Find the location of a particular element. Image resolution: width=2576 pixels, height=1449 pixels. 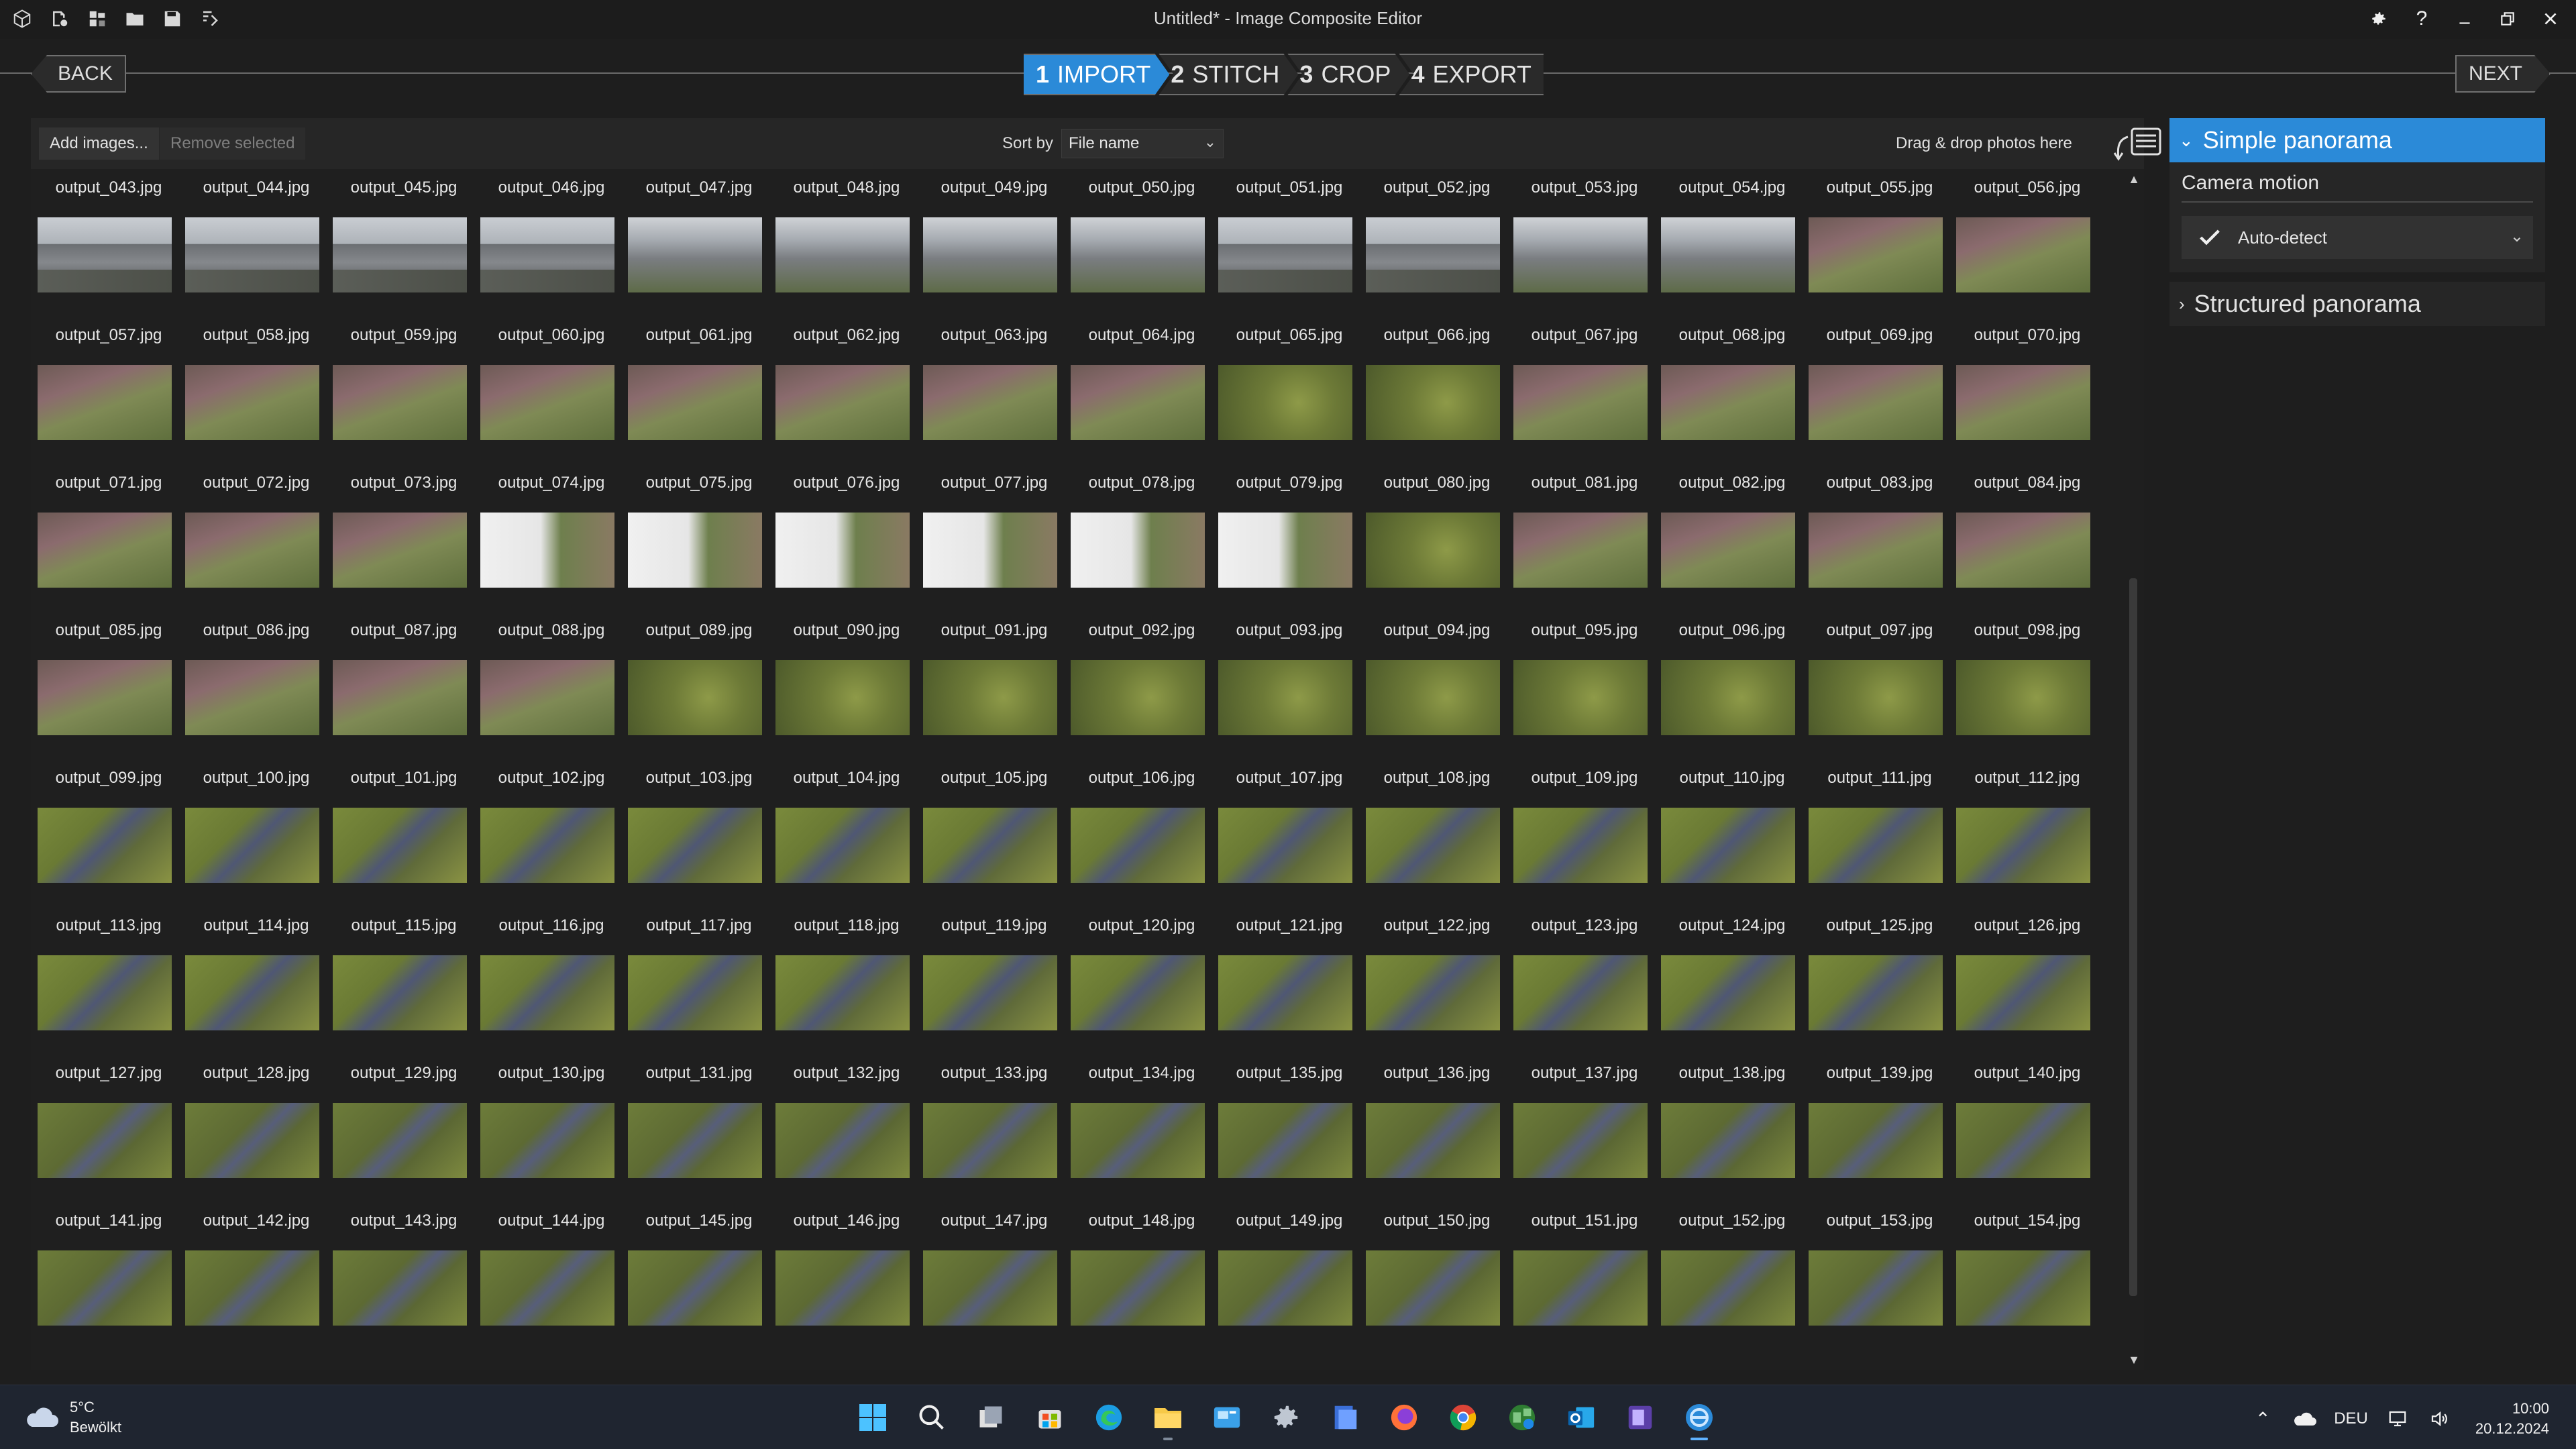

thumbnail-item: output_149.jpg is located at coordinates (1289, 1276).